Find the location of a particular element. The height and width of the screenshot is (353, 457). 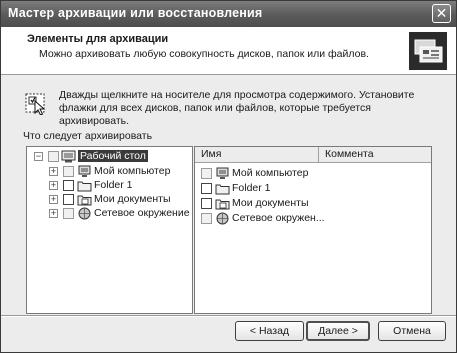

cancel-button: Отмена is located at coordinates (412, 331).